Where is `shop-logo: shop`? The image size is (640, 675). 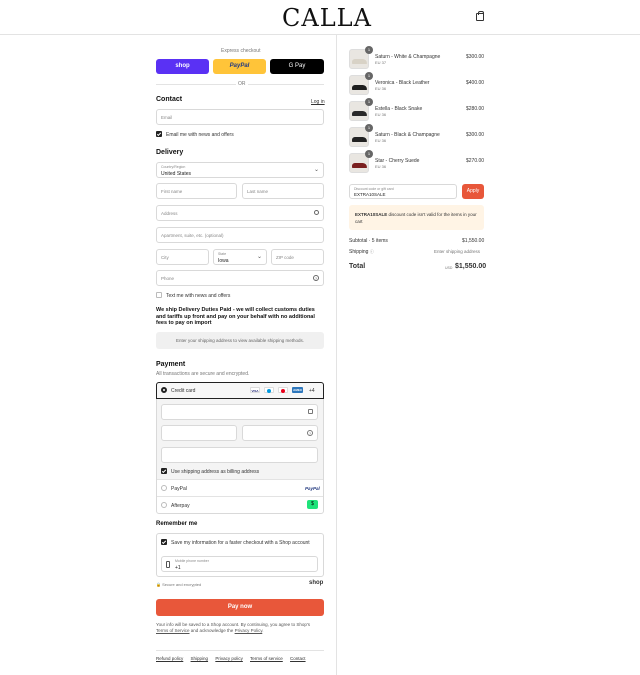
shop-logo: shop is located at coordinates (316, 583).